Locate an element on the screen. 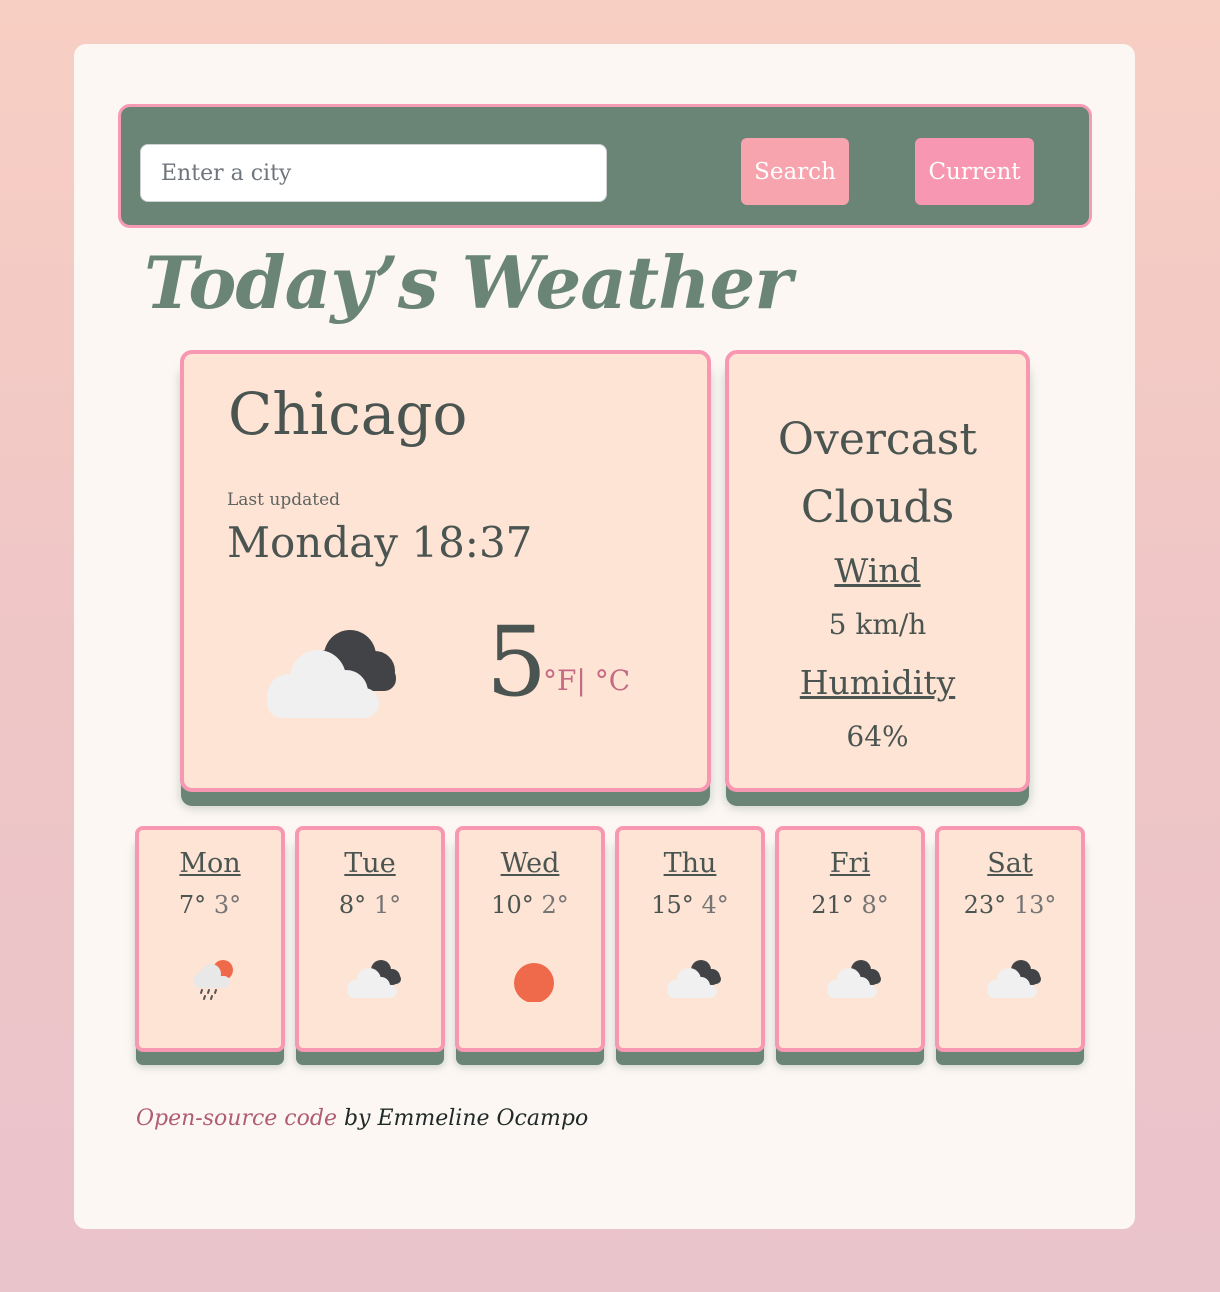  conditions-card: Overcast Clouds Wind 5 km/h Humidity 64% is located at coordinates (877, 571).